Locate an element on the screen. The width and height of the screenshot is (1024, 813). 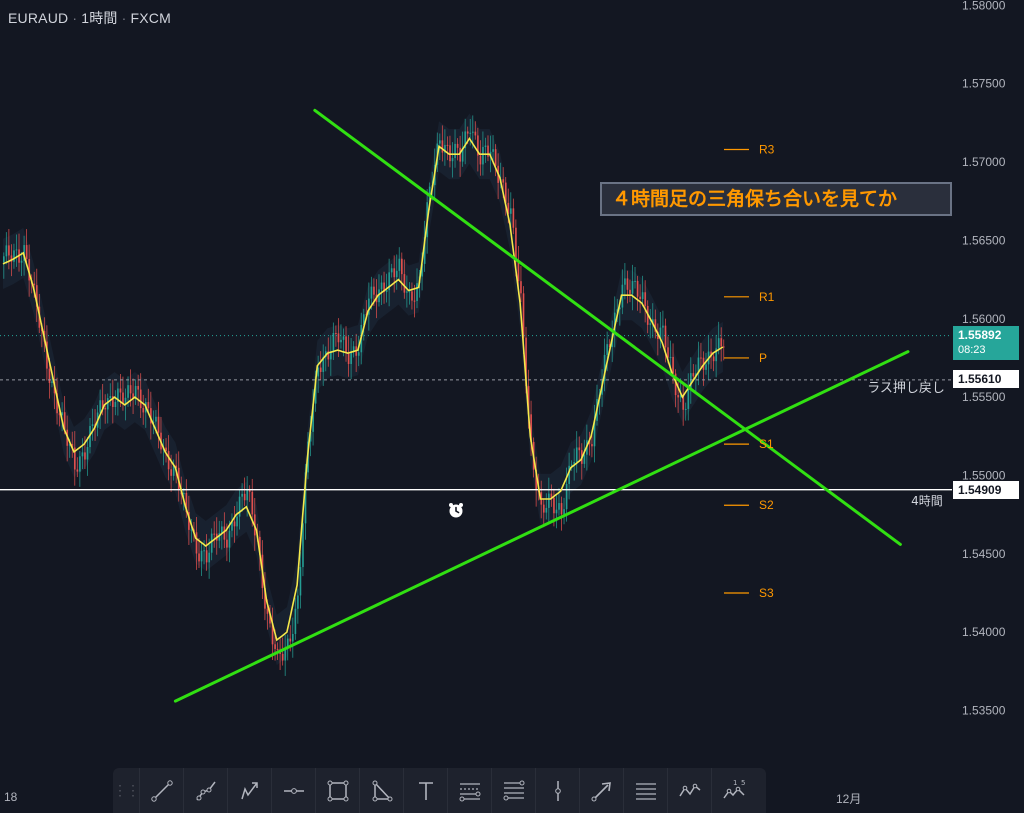
symbol-title: EURAUD · 1時間 · FXCM is located at coordinates (89, 18).